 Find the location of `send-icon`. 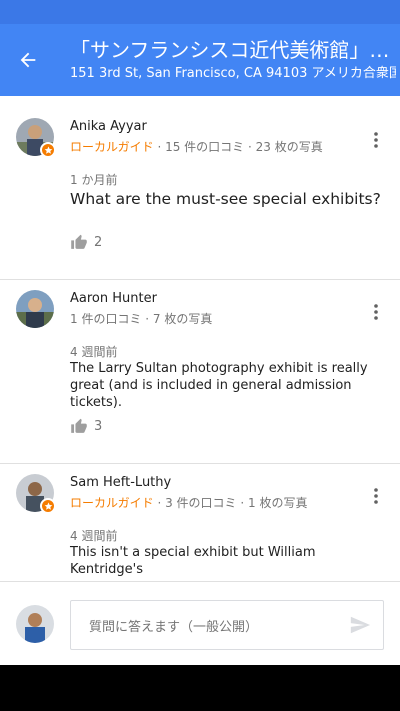

send-icon is located at coordinates (360, 625).